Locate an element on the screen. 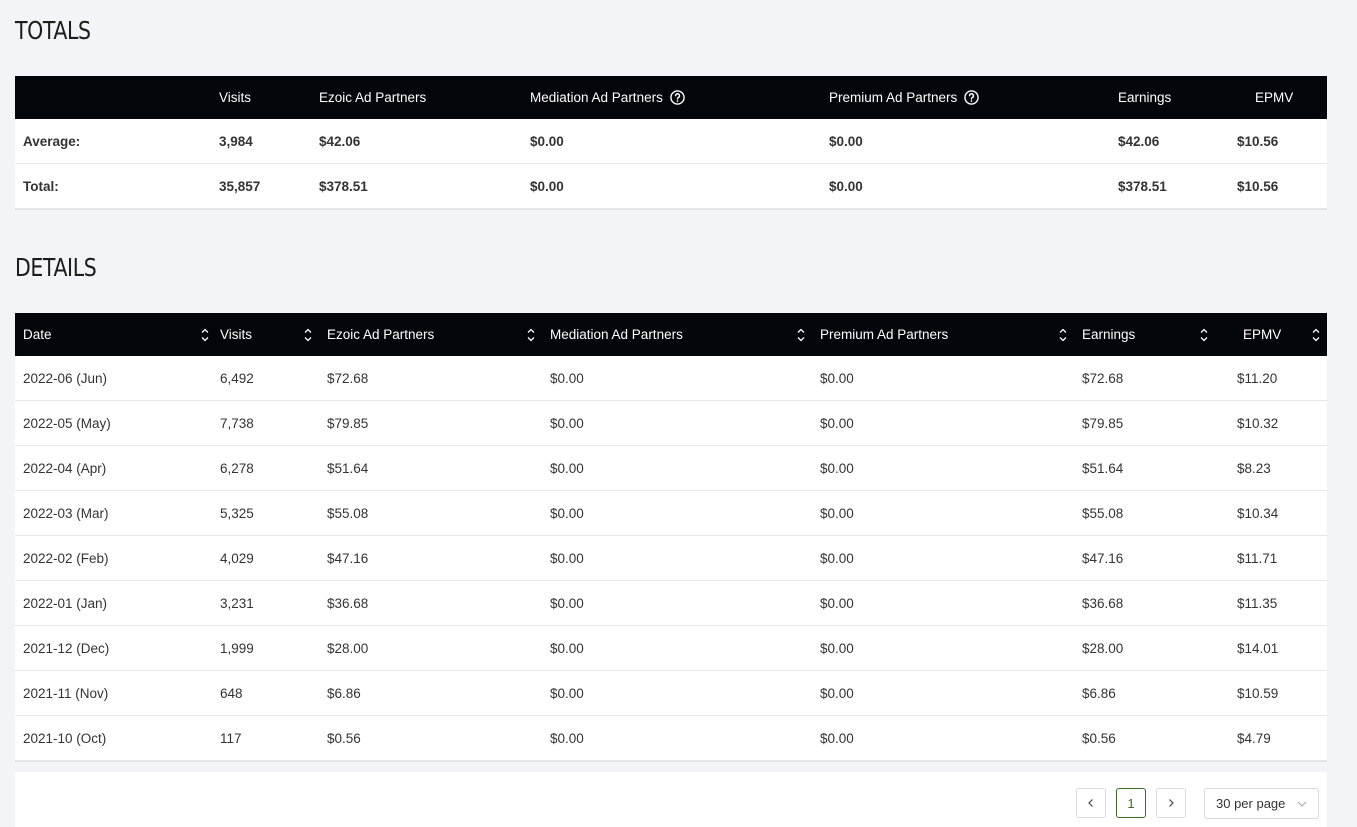 The width and height of the screenshot is (1357, 827). details-header-date: Date is located at coordinates (113, 334).